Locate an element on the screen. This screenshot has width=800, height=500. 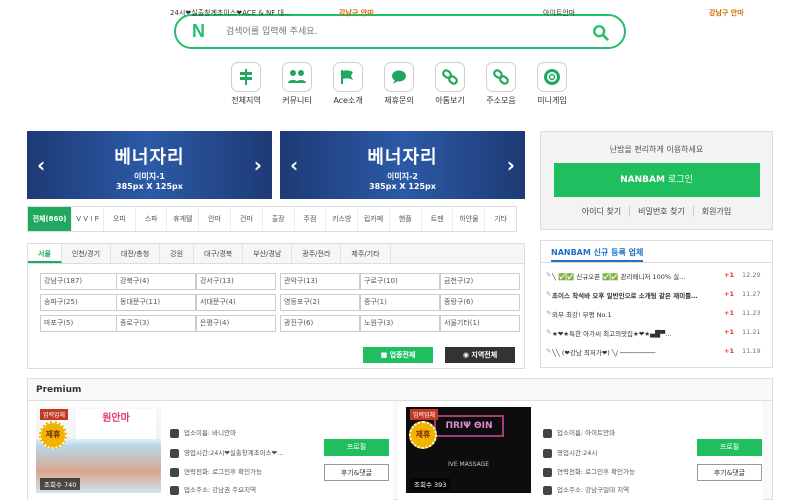
list-item: ✎ 초이스 착석바 오후 일반인으로 소개팅 같은 재미를… +1 11.27 is located at coordinates (657, 294).